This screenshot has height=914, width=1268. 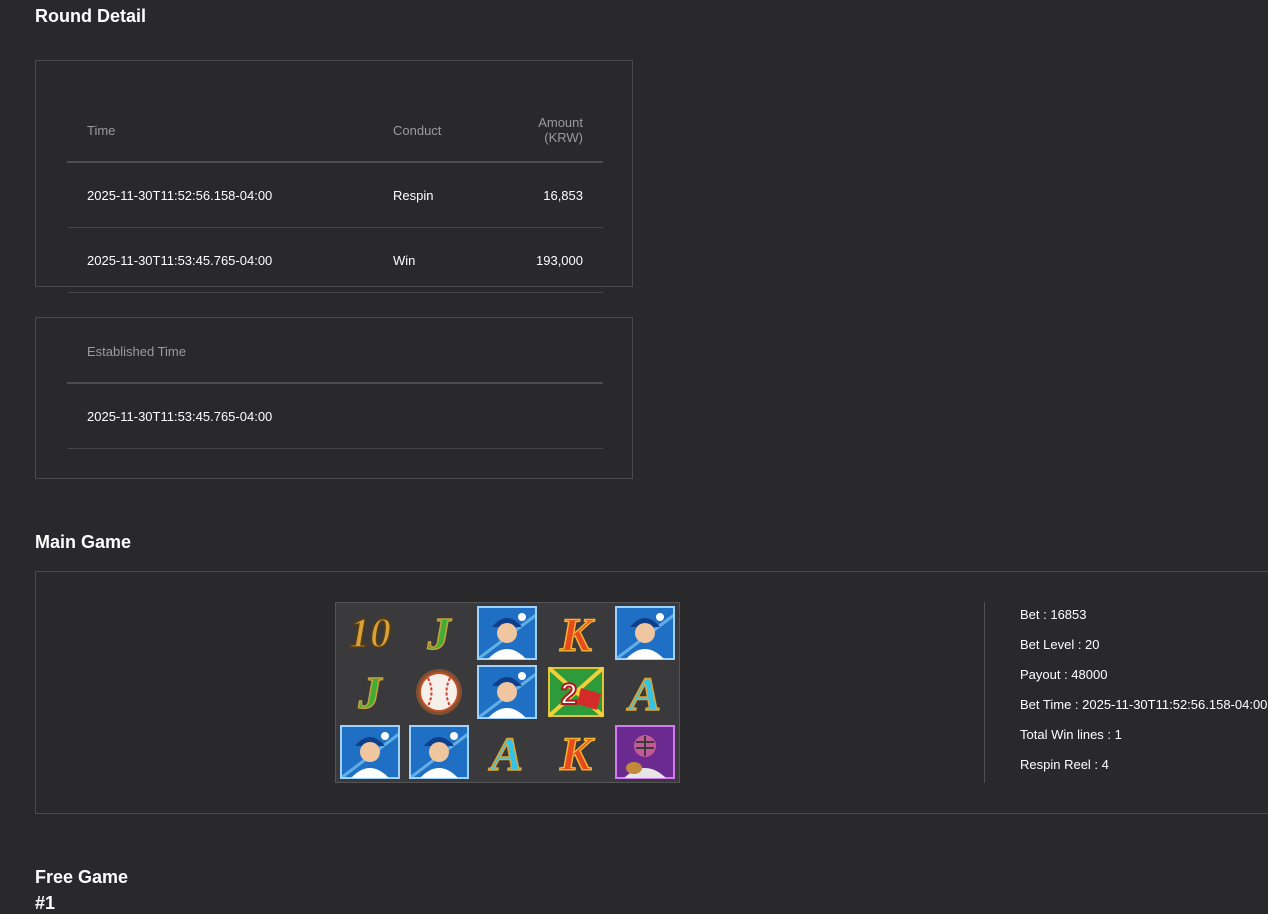 I want to click on bet-time-info: Bet Time : 2025-11-30T11:52:56.158-04:00, so click(x=1144, y=704).